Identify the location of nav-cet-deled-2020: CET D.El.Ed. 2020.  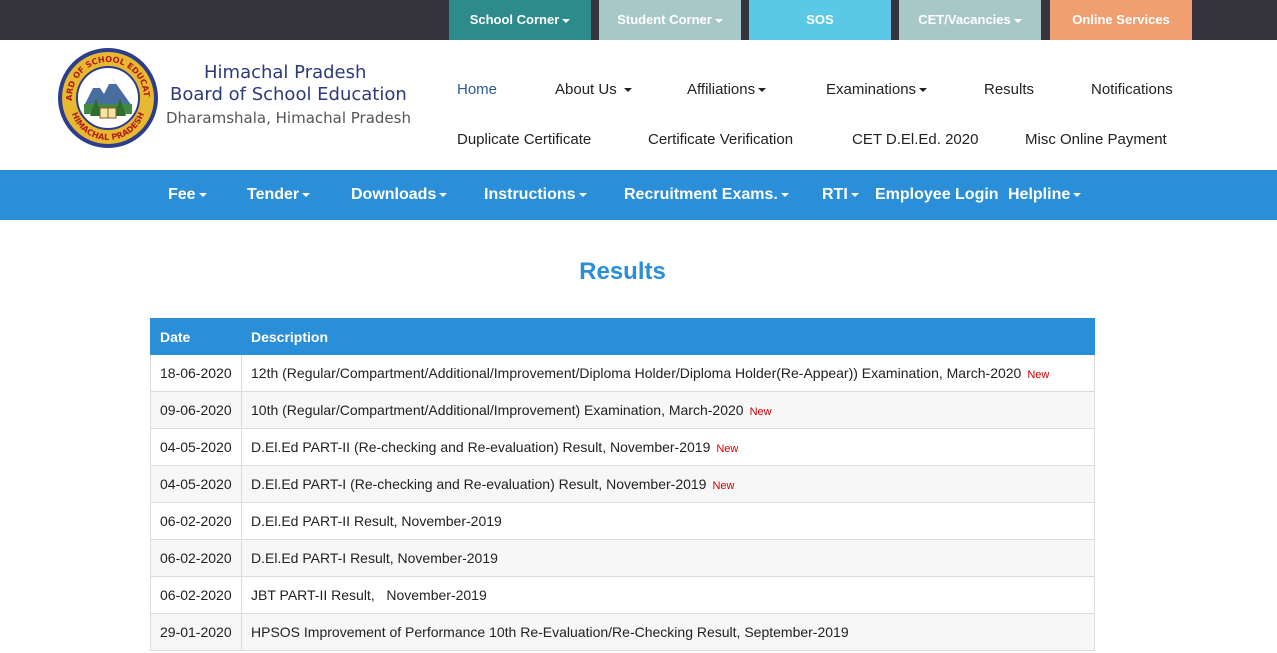
(915, 139).